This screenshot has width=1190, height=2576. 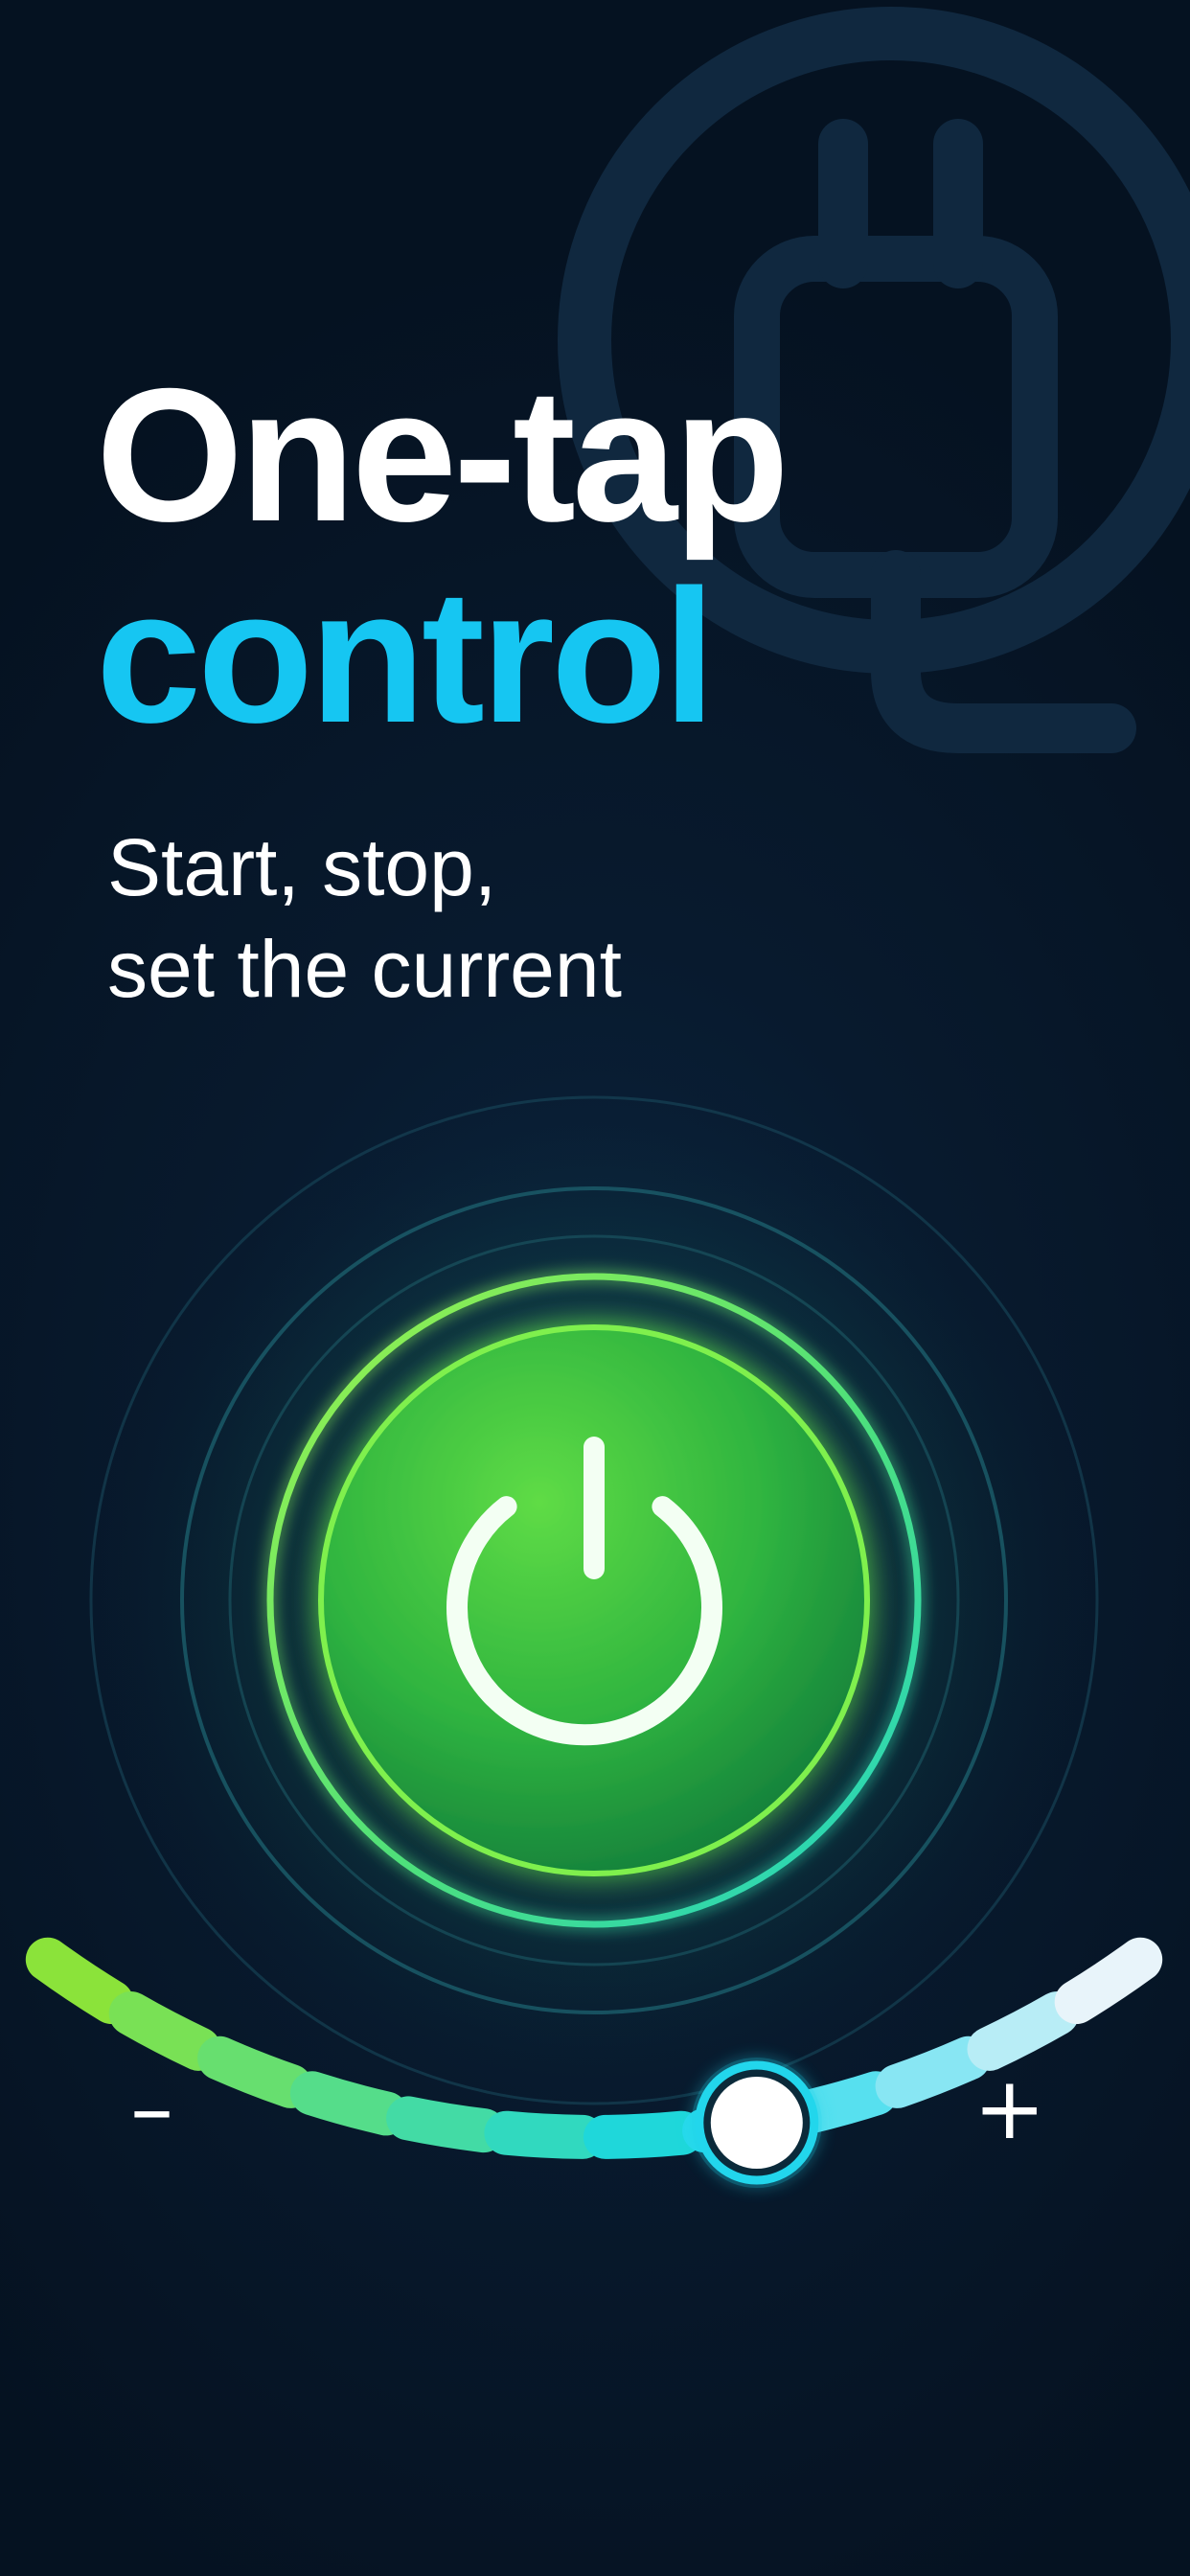 I want to click on slider-knob, so click(x=757, y=2123).